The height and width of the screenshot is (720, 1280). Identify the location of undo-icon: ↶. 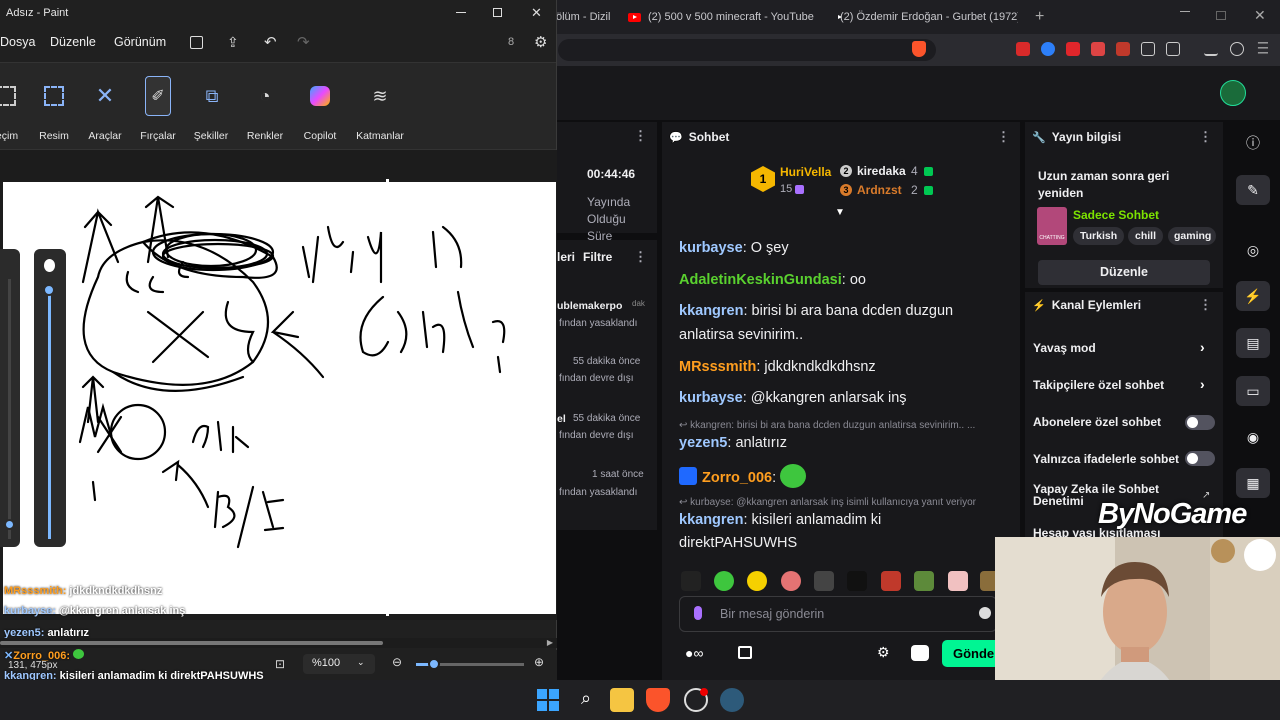
(270, 42).